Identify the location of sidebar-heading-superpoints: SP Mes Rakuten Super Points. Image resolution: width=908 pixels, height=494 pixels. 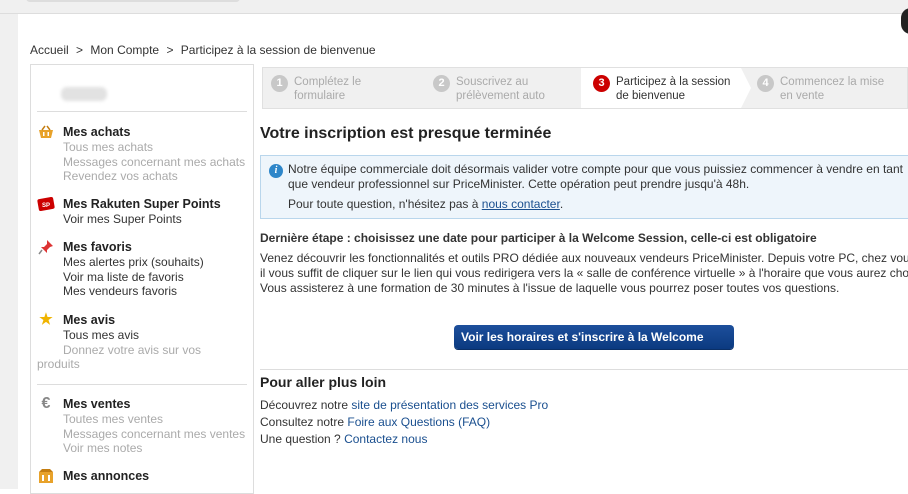
(129, 204).